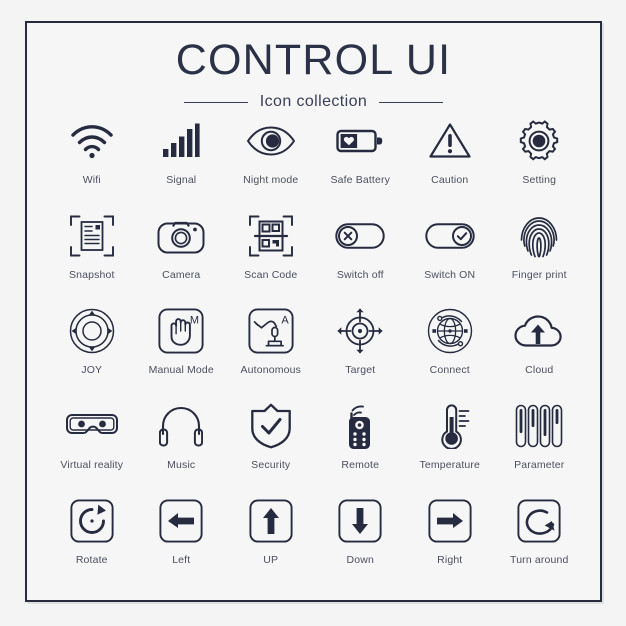 This screenshot has width=626, height=626. Describe the element at coordinates (360, 370) in the screenshot. I see `icon-label: Target` at that location.